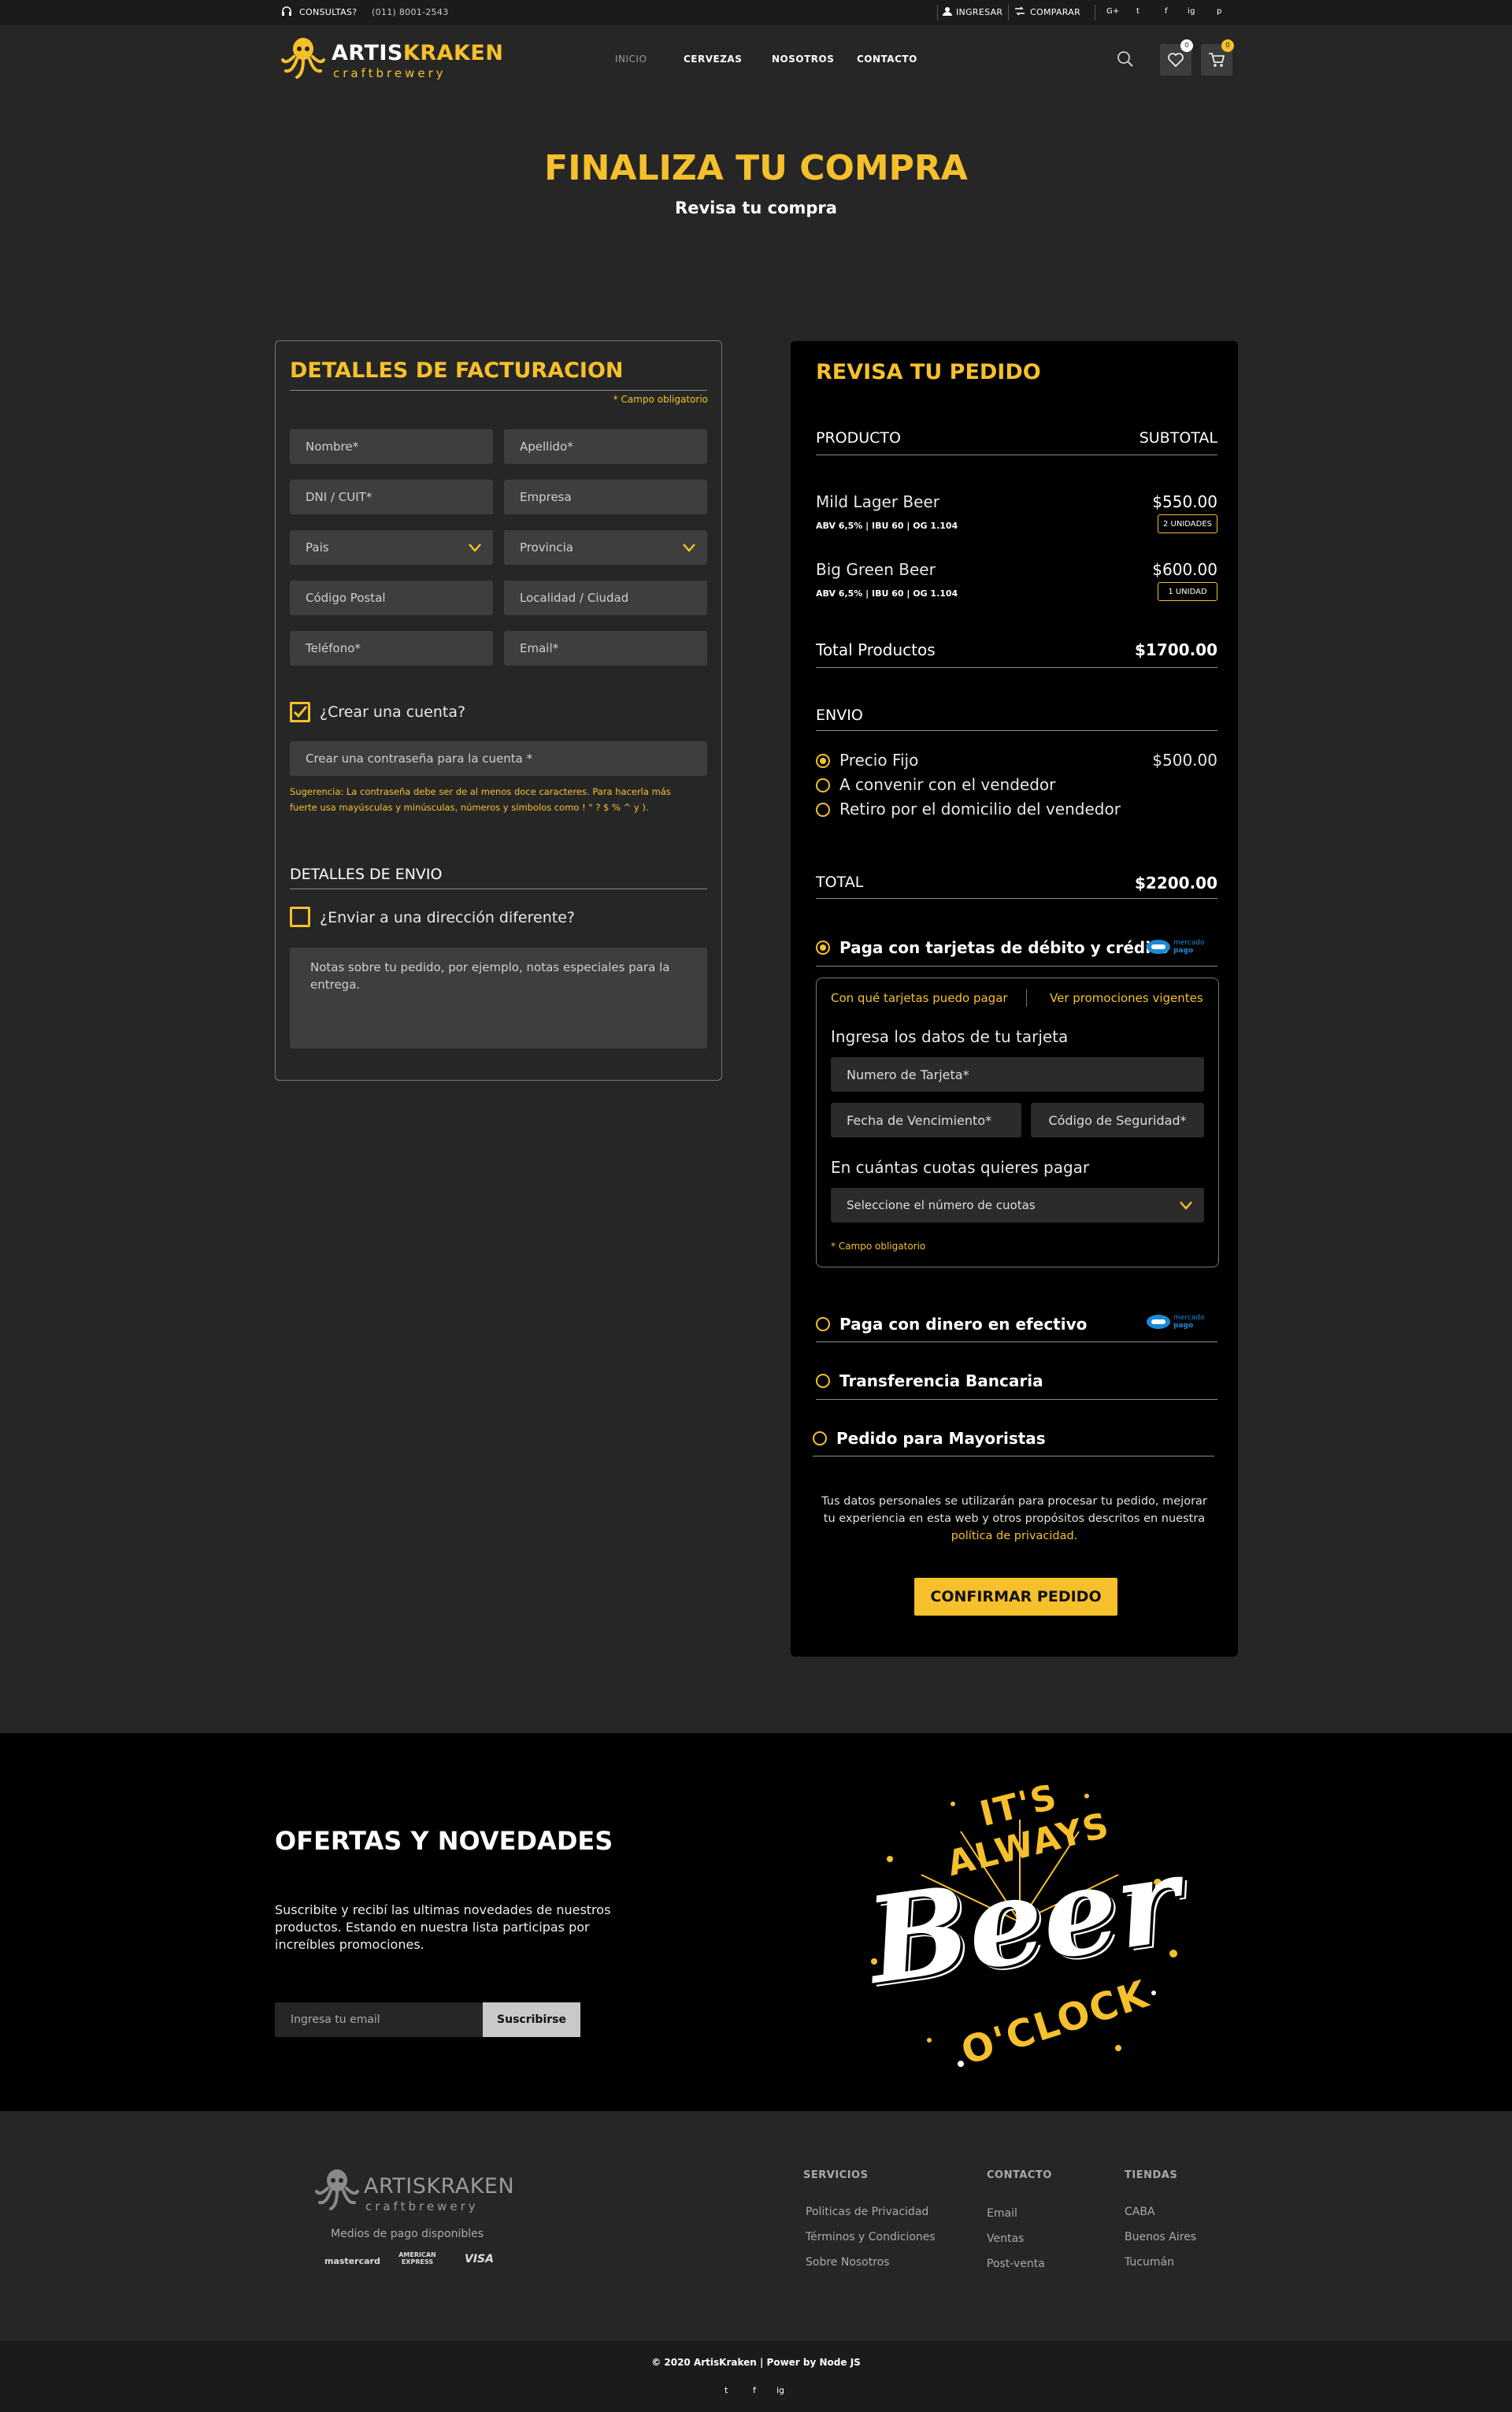  I want to click on nav-item-contacto: CONTACTO, so click(887, 59).